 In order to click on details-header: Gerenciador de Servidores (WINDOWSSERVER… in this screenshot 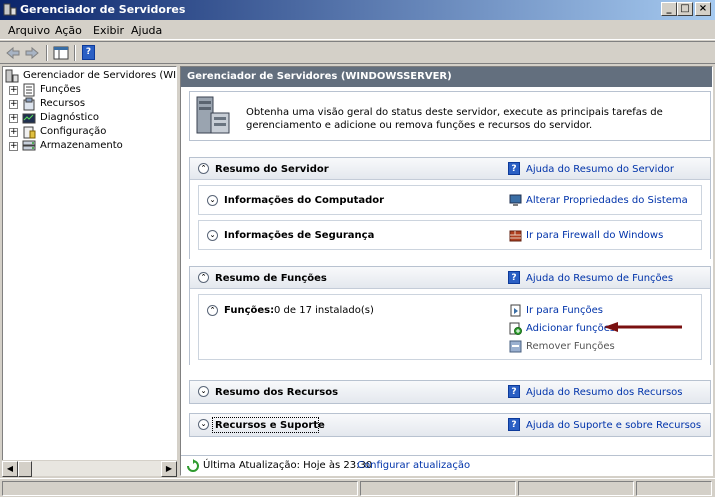, I will do `click(446, 77)`.